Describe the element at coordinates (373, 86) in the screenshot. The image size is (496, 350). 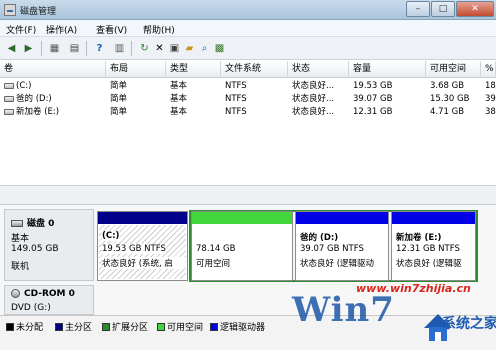
I see `cell-capacity: 19.53 GB` at that location.